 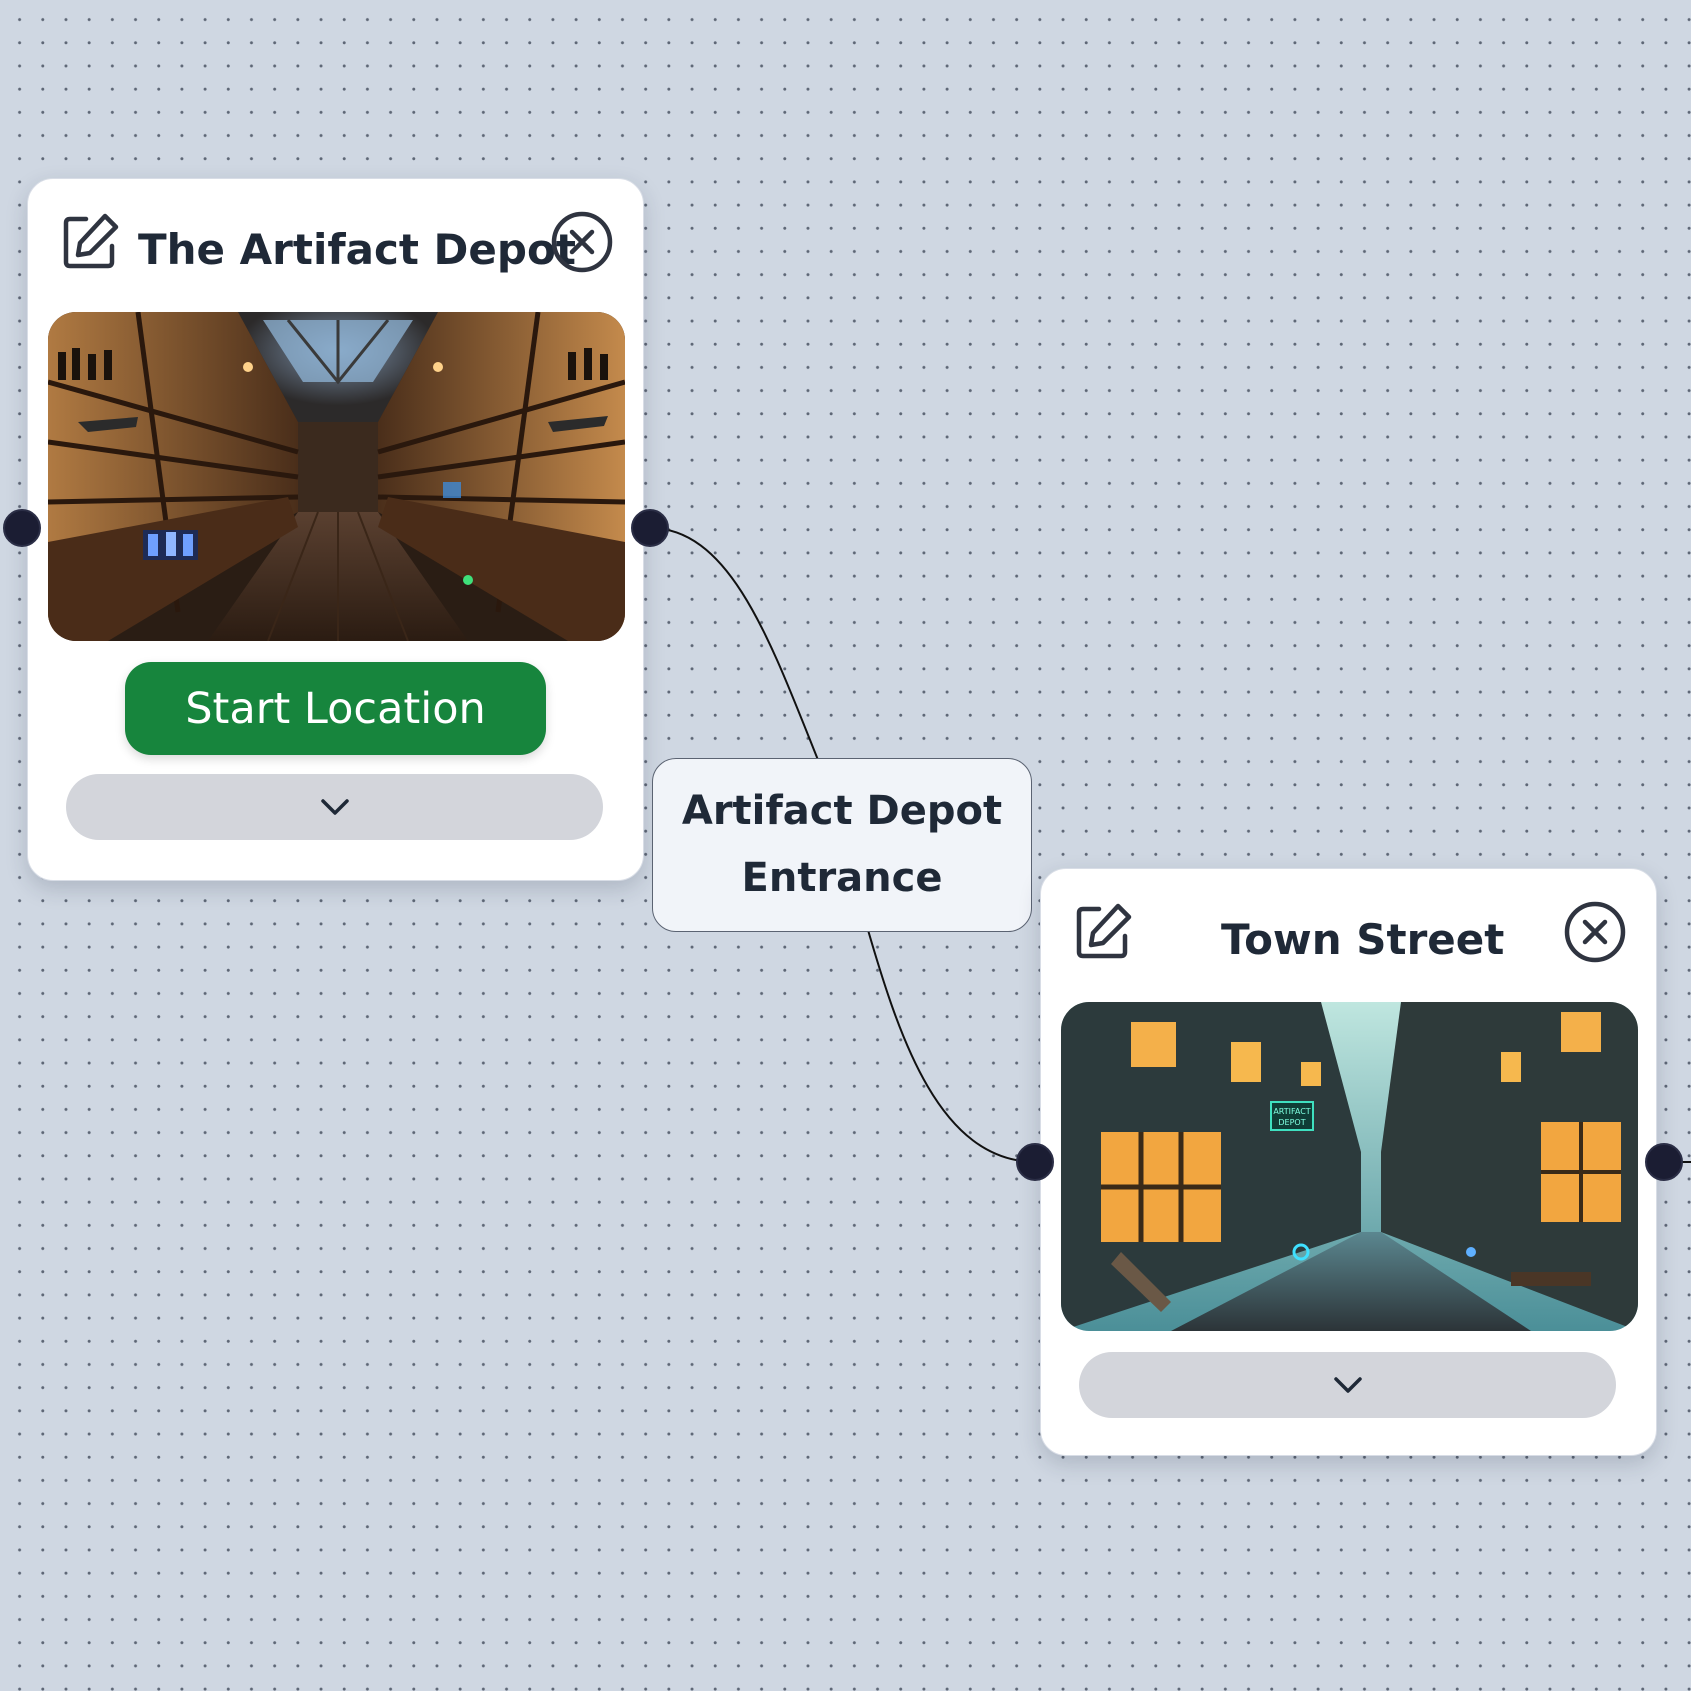 What do you see at coordinates (1291, 1122) in the screenshot?
I see `sign-line-2: DEPOT` at bounding box center [1291, 1122].